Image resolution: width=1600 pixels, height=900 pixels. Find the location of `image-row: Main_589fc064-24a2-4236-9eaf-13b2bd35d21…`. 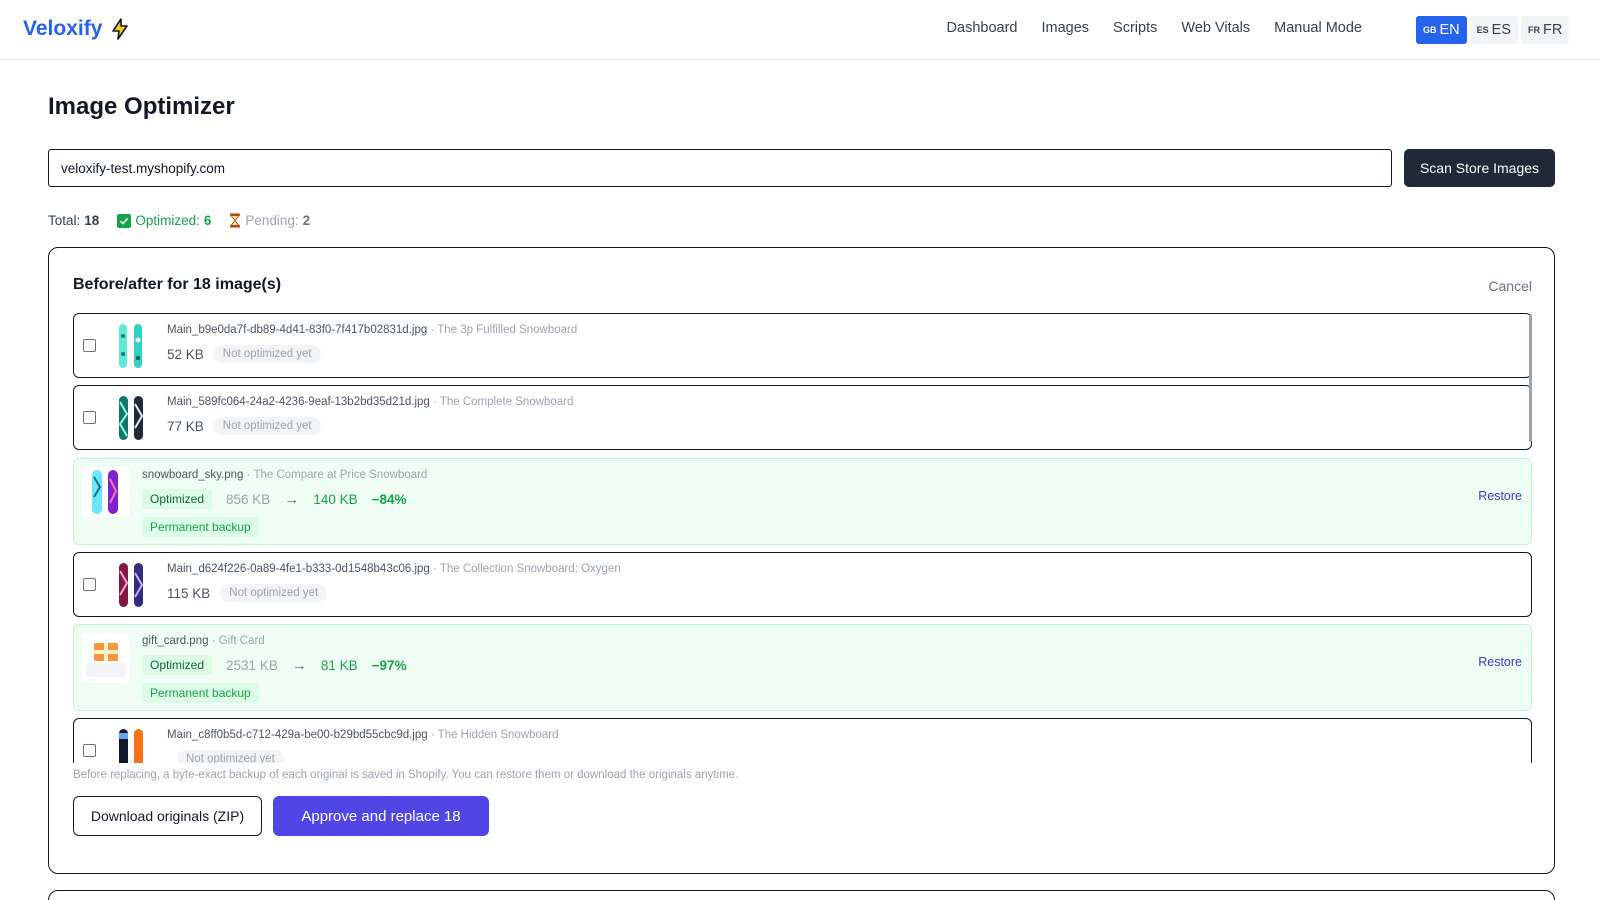

image-row: Main_589fc064-24a2-4236-9eaf-13b2bd35d21… is located at coordinates (802, 417).